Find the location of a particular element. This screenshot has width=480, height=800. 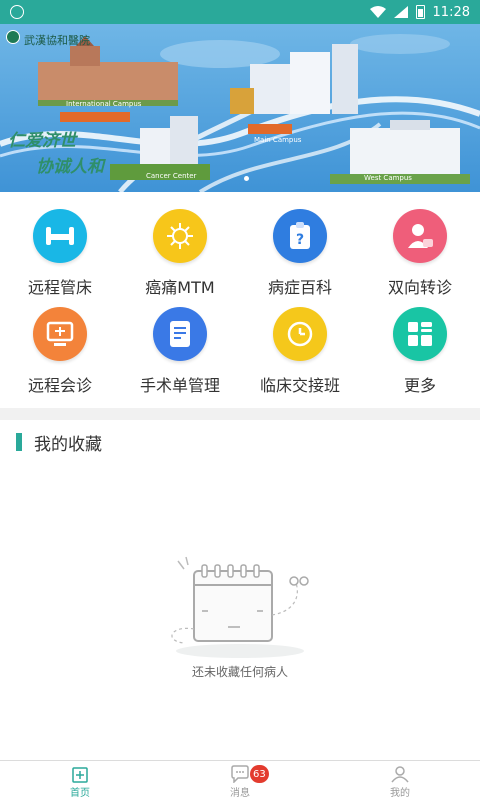

campus-label-cancer: Cancer Center is located at coordinates (171, 176).